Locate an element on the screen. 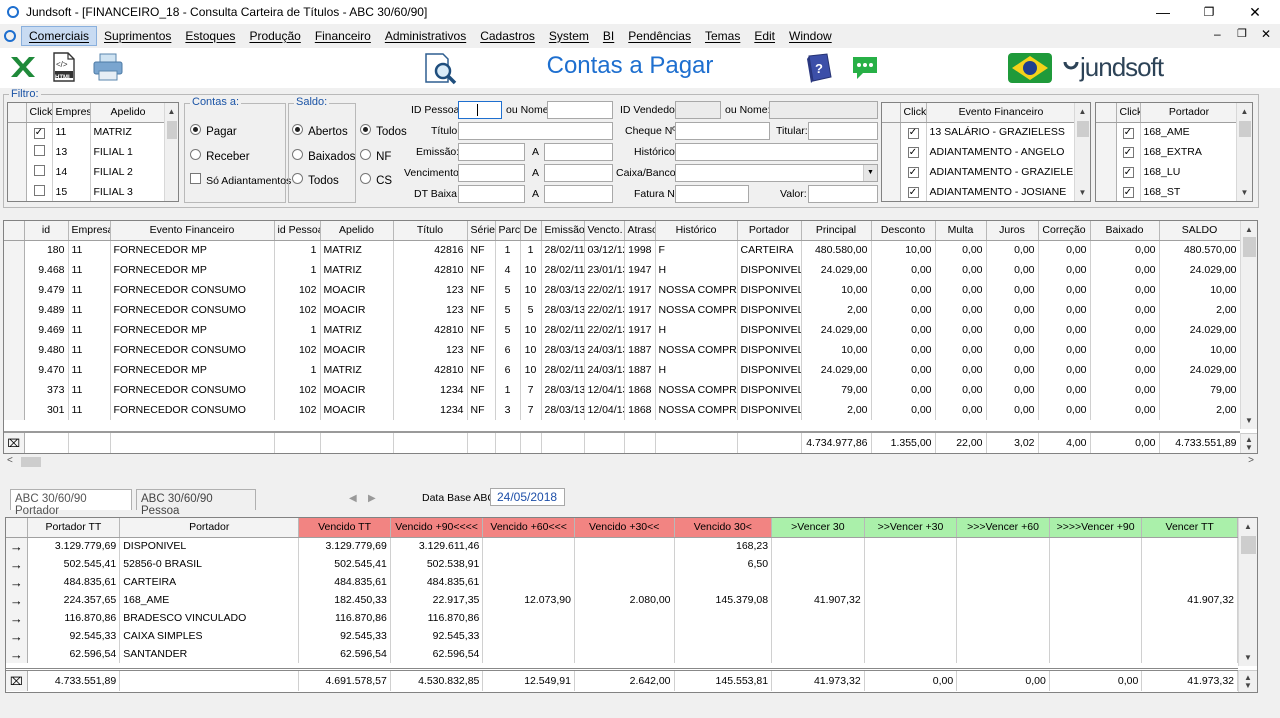 This screenshot has width=1280, height=718. checkbox-icon is located at coordinates (39, 170).